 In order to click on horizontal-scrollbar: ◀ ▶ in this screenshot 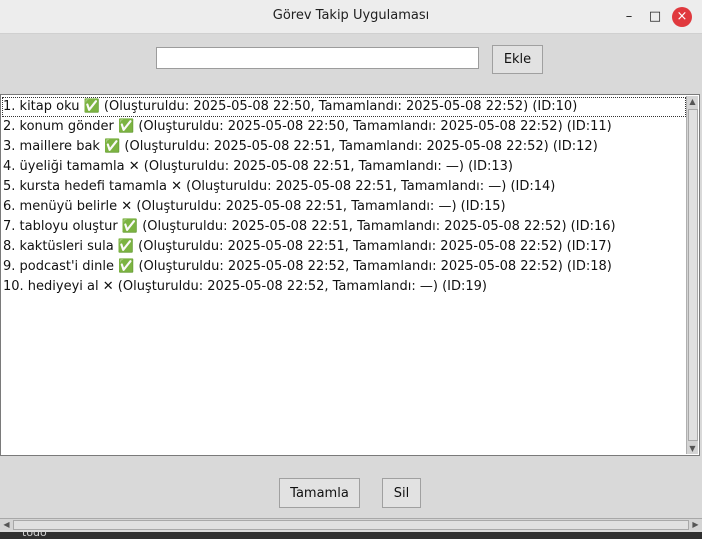, I will do `click(351, 524)`.